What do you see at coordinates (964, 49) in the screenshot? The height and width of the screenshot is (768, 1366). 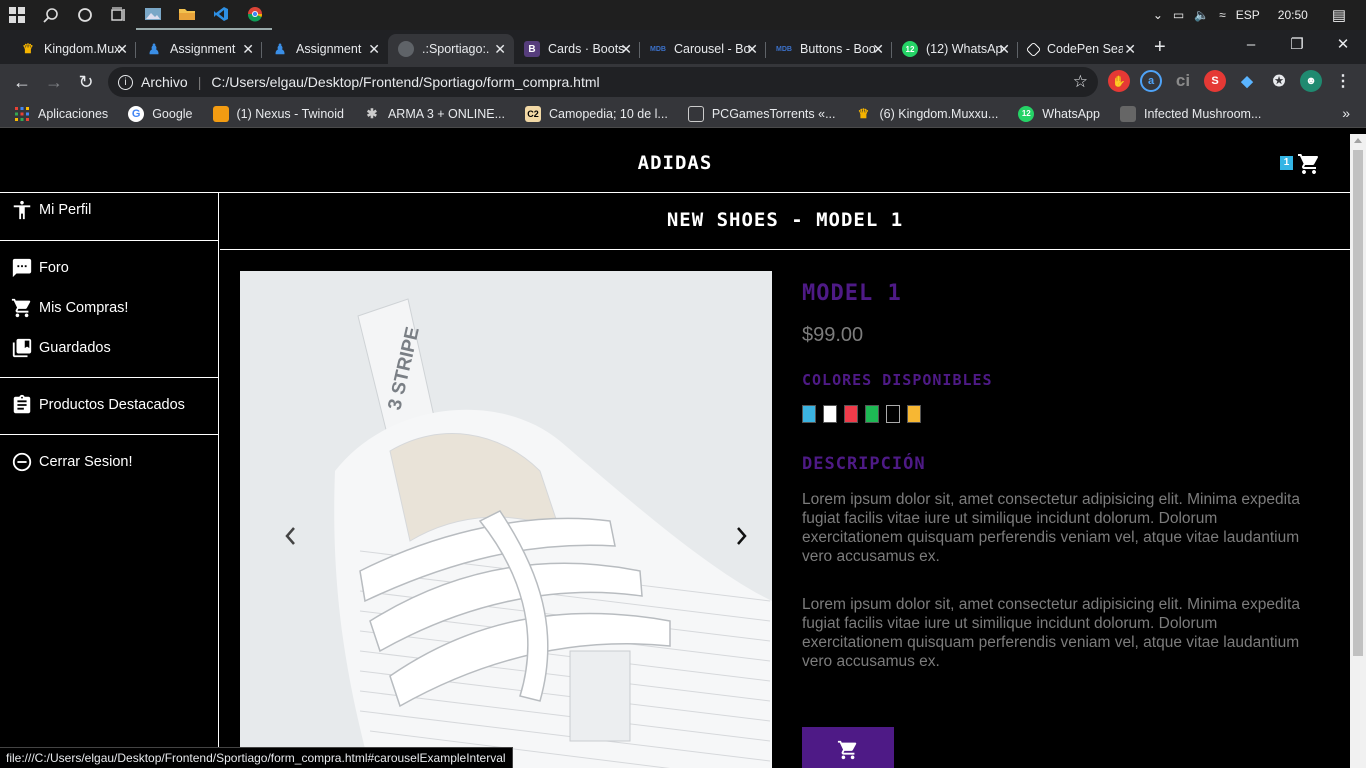 I see `tab-title: (12) WhatsApp` at bounding box center [964, 49].